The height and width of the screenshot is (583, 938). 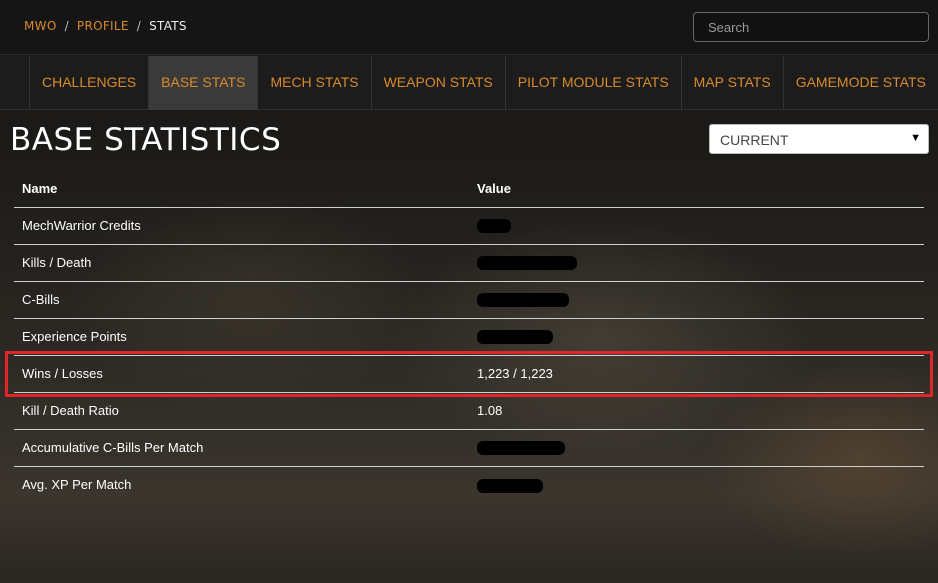 I want to click on tab-gamemode-stats: GAMEMODE STATS, so click(x=860, y=83).